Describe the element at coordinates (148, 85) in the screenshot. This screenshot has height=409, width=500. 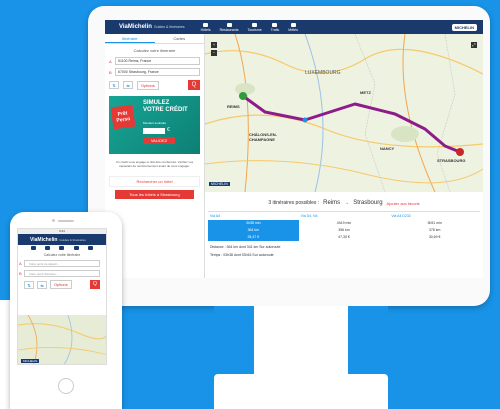
I see `options-button: Options` at that location.